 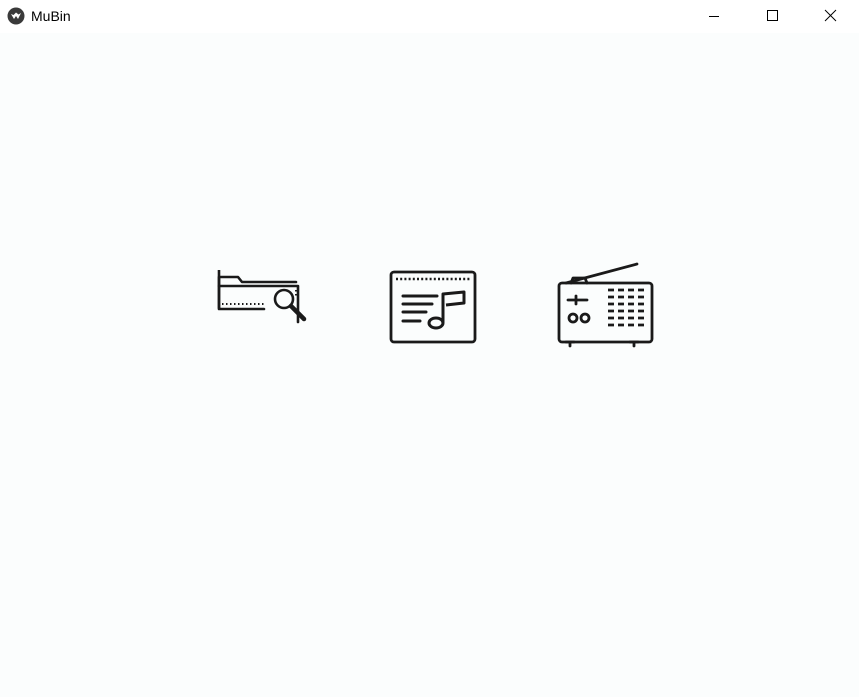 What do you see at coordinates (262, 297) in the screenshot?
I see `folder-search-icon` at bounding box center [262, 297].